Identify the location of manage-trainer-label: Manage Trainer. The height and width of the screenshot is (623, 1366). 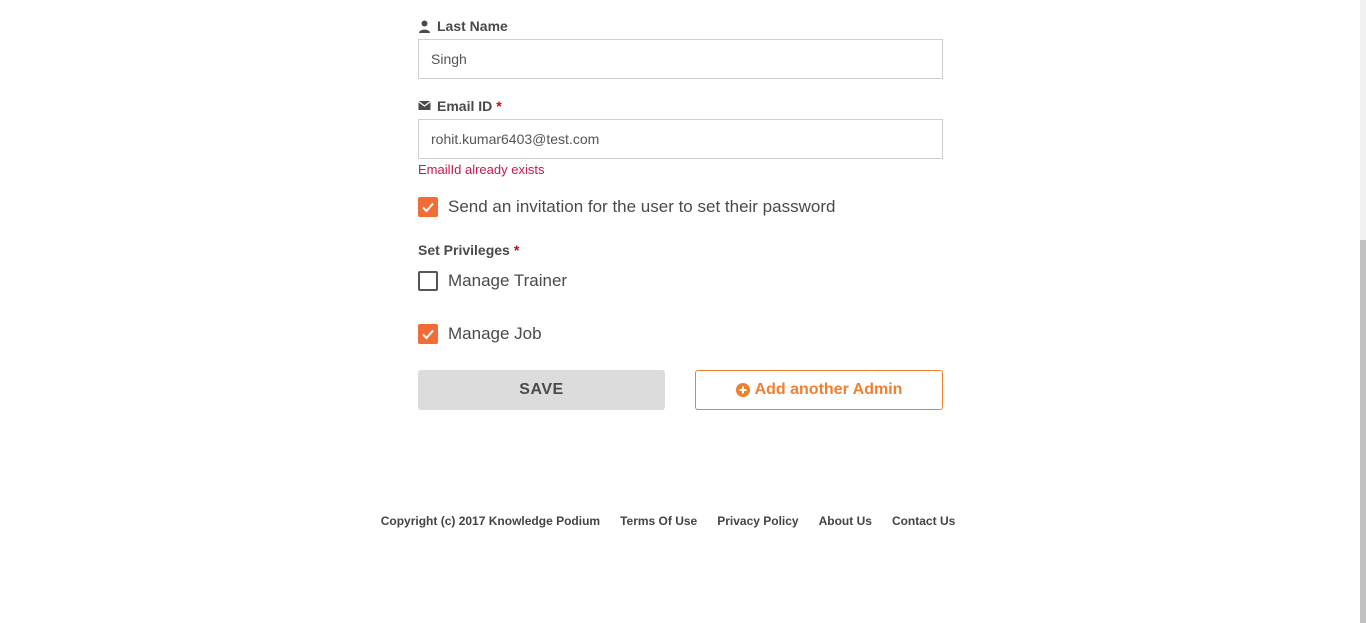
(508, 280).